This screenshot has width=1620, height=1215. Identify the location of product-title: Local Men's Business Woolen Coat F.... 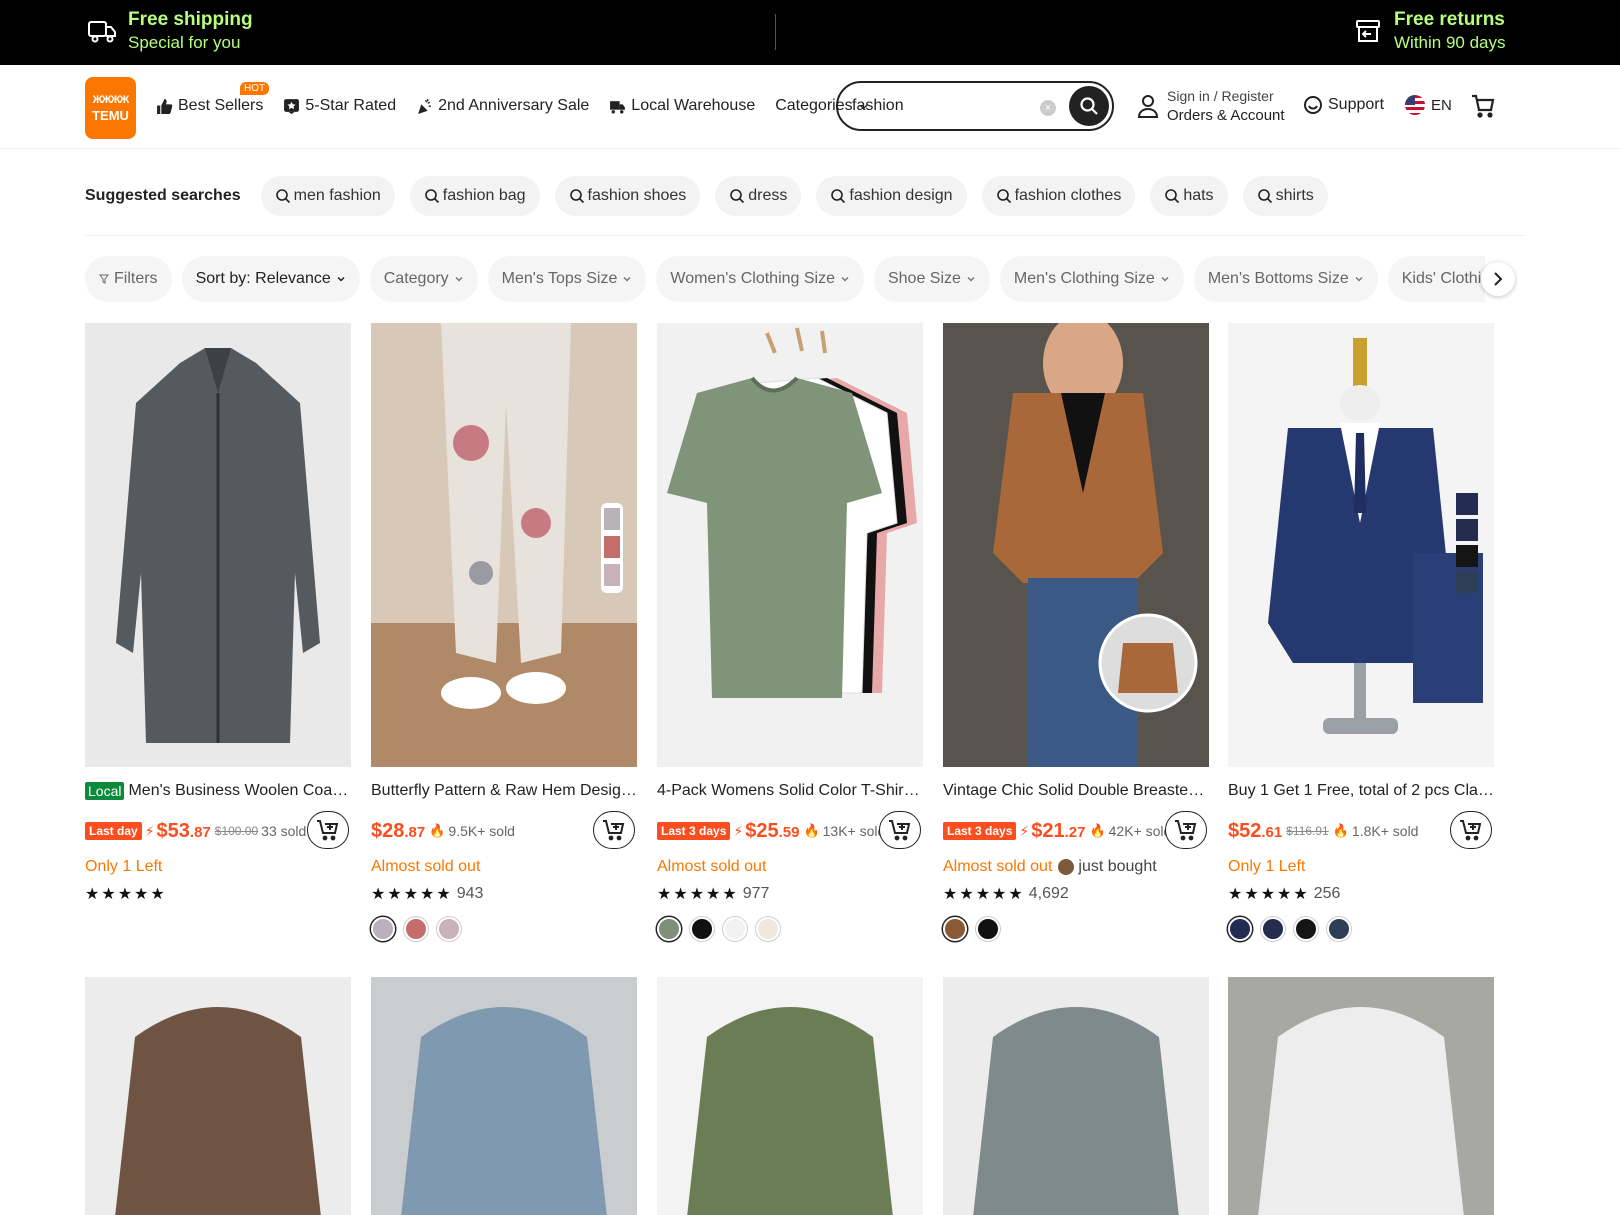
(218, 791).